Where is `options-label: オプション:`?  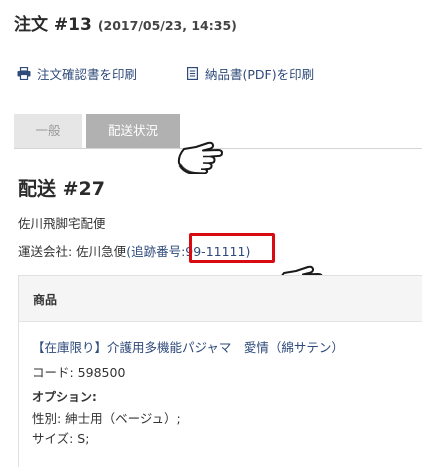 options-label: オプション: is located at coordinates (64, 397).